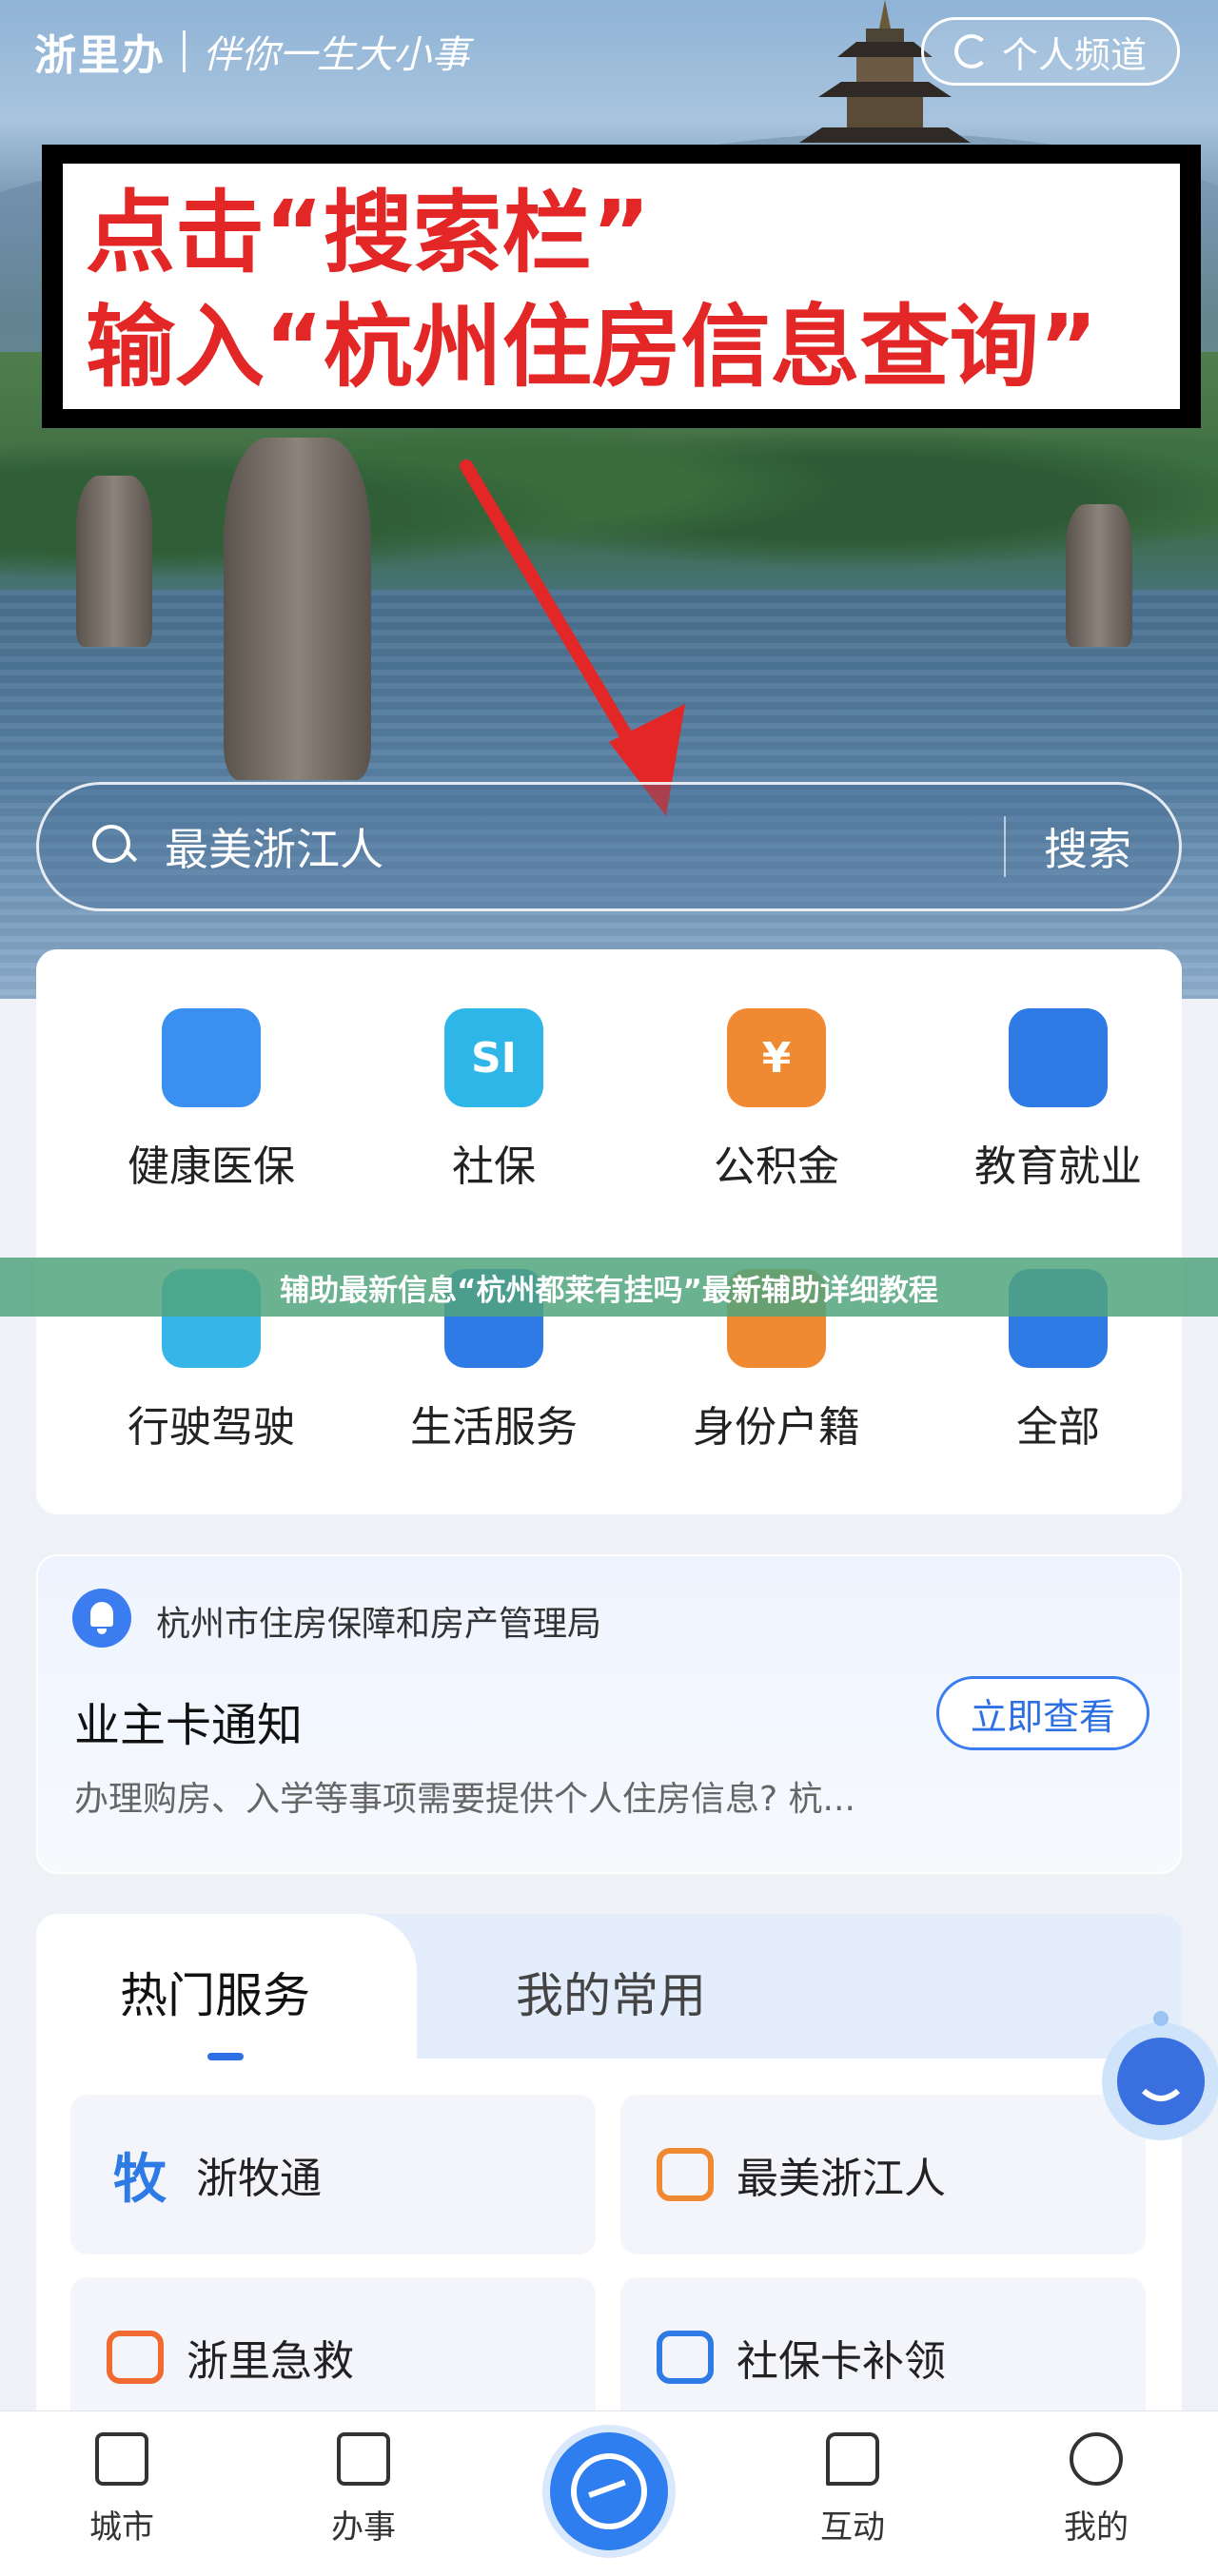  I want to click on bottom-nav: 城市 办事 互动 我的, so click(609, 2493).